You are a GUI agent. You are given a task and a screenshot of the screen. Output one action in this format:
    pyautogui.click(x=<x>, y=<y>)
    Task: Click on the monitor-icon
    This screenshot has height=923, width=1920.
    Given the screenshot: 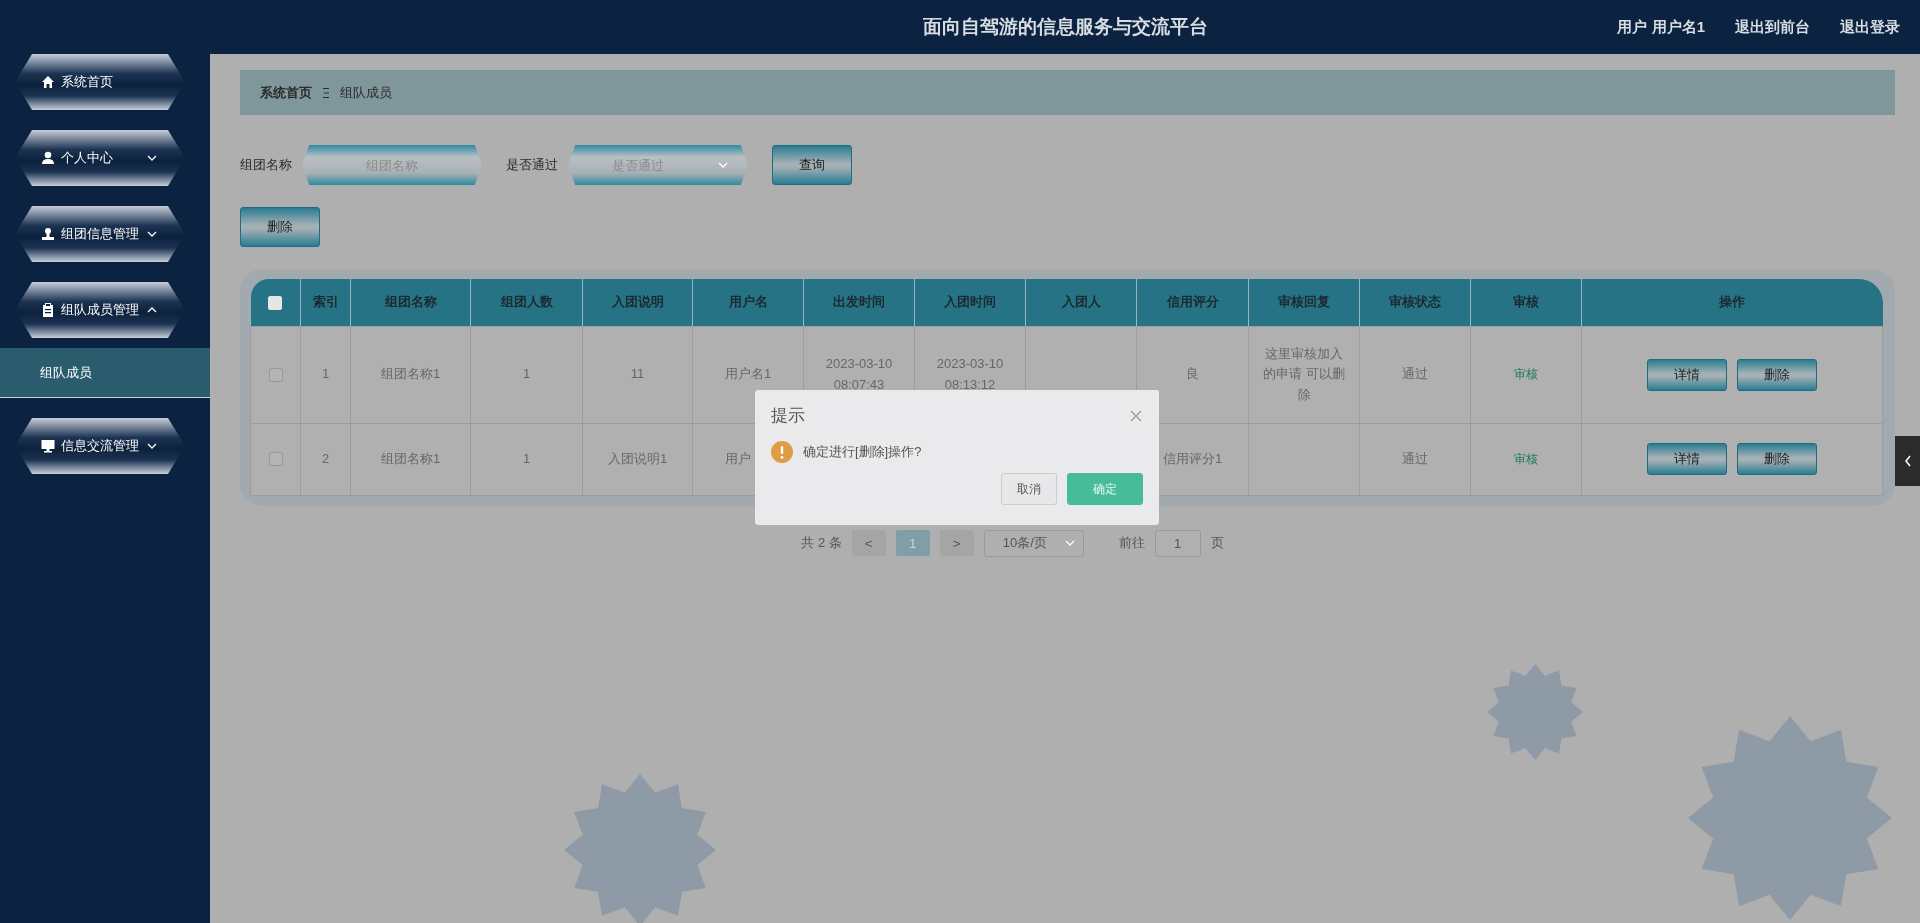 What is the action you would take?
    pyautogui.click(x=48, y=446)
    